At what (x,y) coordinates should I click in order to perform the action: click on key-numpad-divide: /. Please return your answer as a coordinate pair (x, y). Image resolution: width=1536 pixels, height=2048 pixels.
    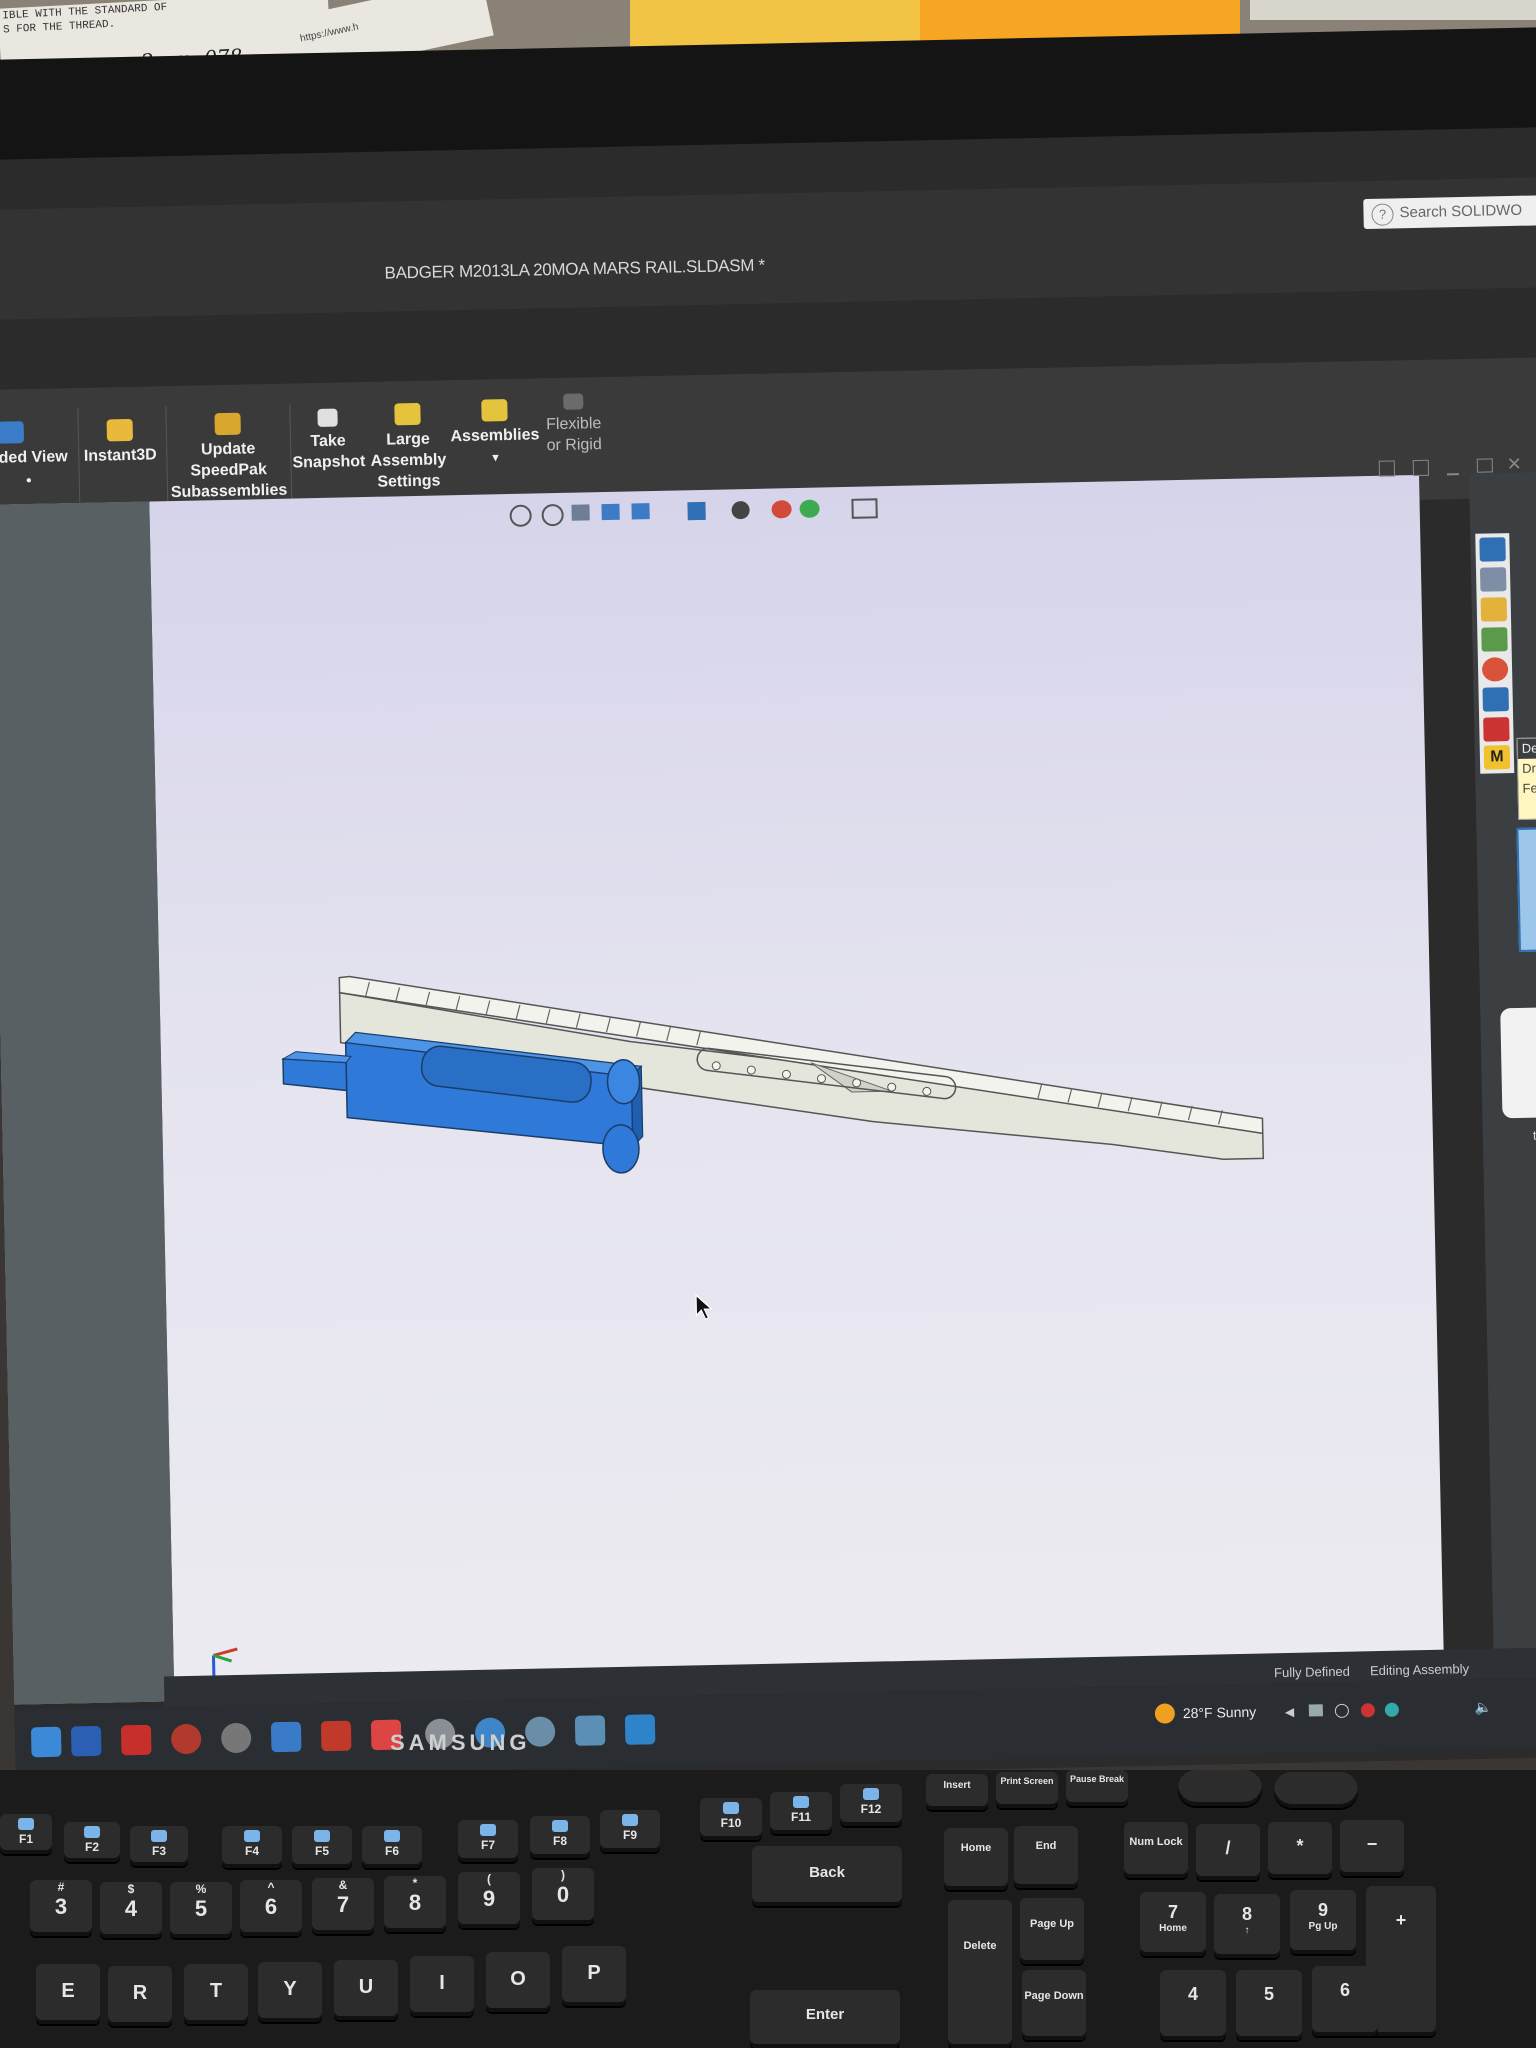
    Looking at the image, I should click on (1228, 1852).